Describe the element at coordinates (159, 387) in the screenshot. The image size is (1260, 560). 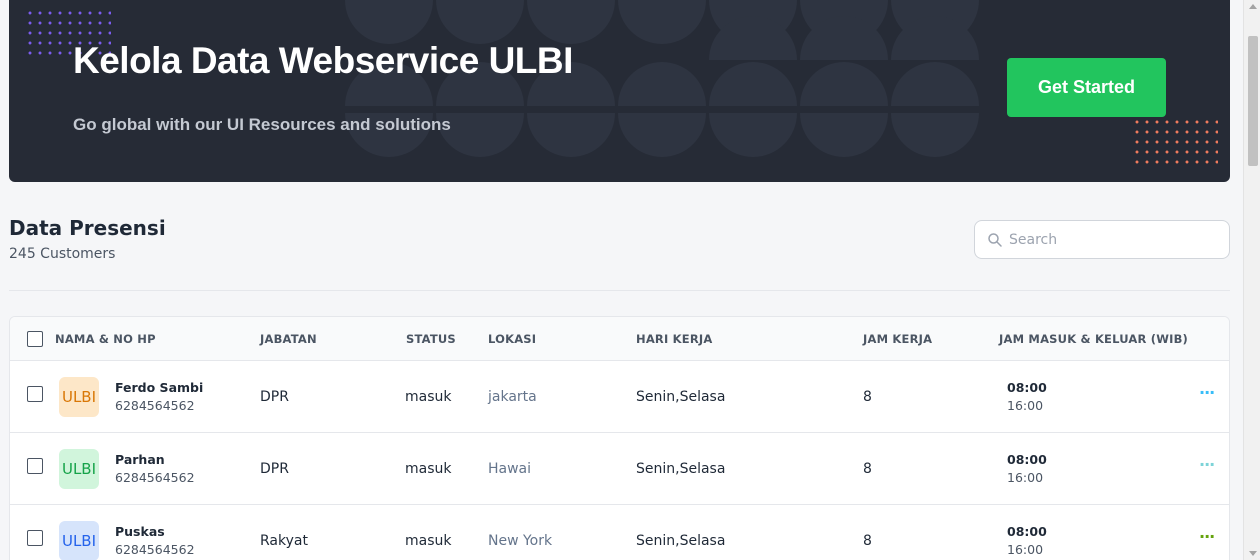
I see `employee-name: Ferdo Sambi` at that location.